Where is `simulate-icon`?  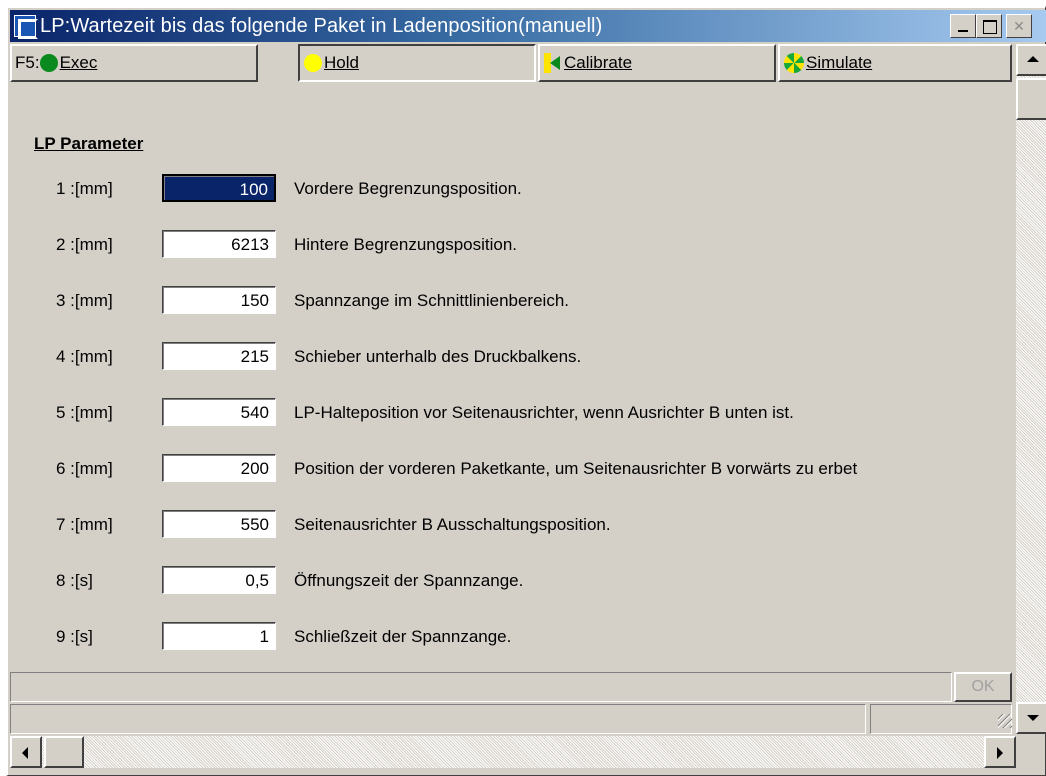
simulate-icon is located at coordinates (794, 63).